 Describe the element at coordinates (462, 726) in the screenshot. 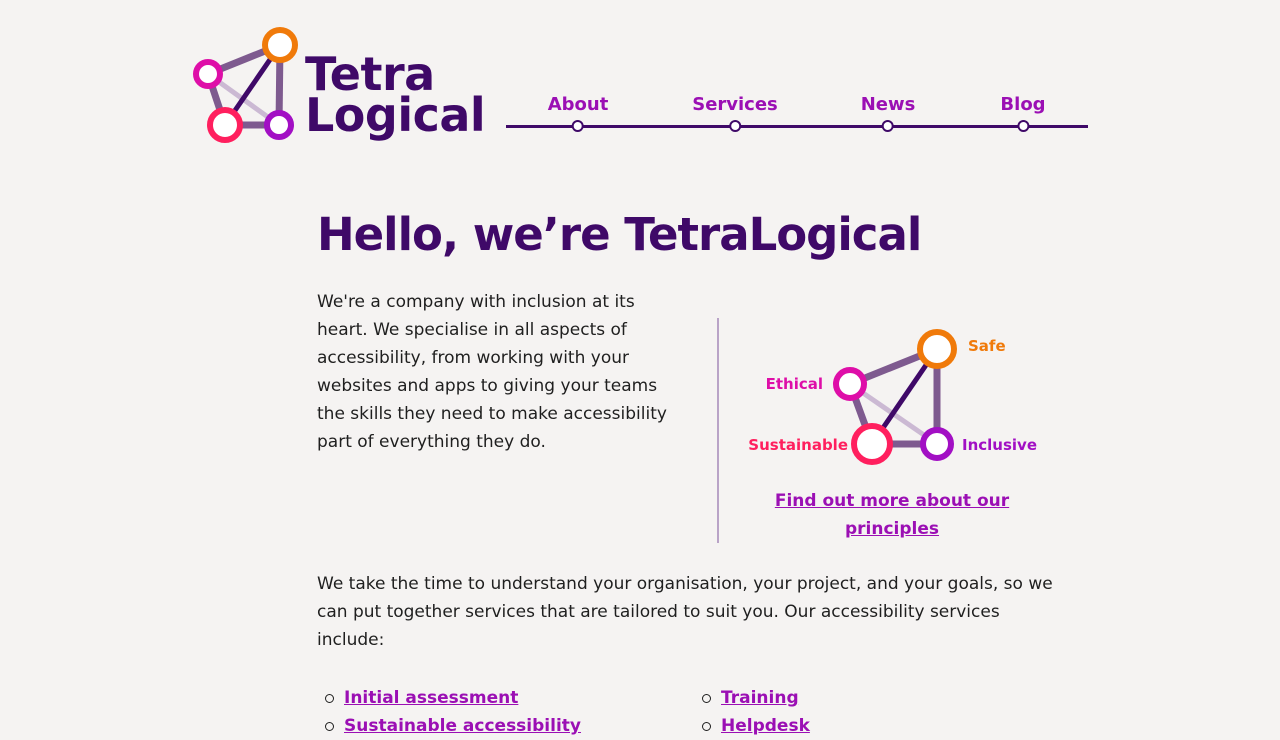

I see `service-link-sustainable-accessibility: Sustainable accessibility` at that location.